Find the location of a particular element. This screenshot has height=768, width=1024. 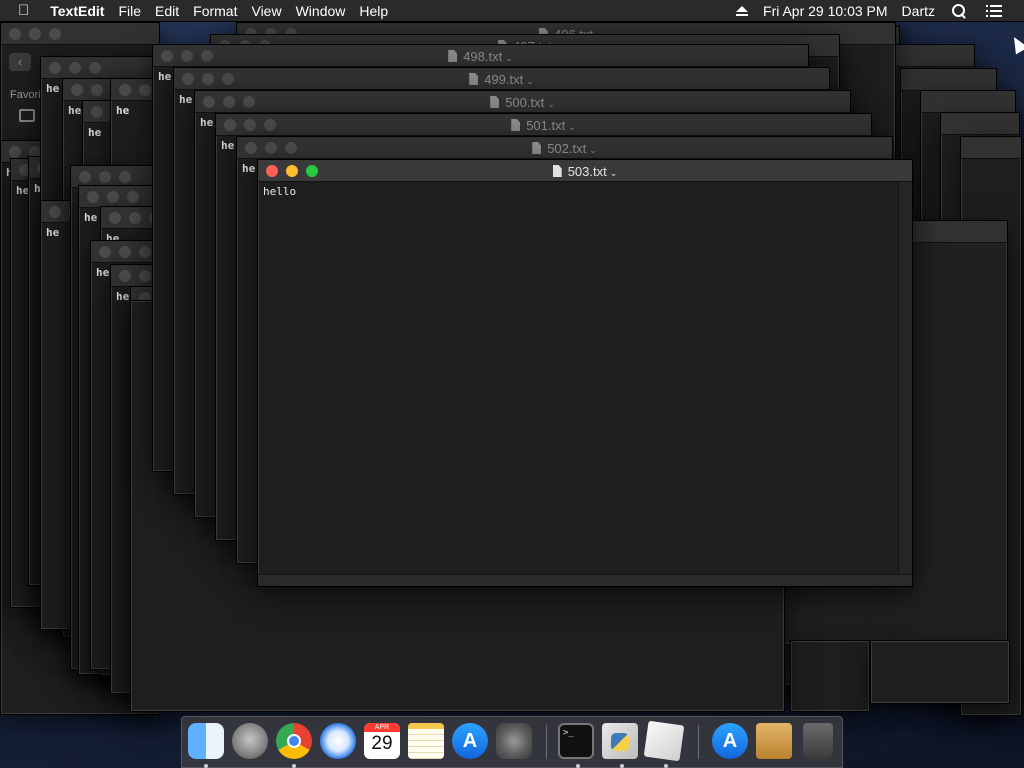

finder-icon is located at coordinates (206, 741).